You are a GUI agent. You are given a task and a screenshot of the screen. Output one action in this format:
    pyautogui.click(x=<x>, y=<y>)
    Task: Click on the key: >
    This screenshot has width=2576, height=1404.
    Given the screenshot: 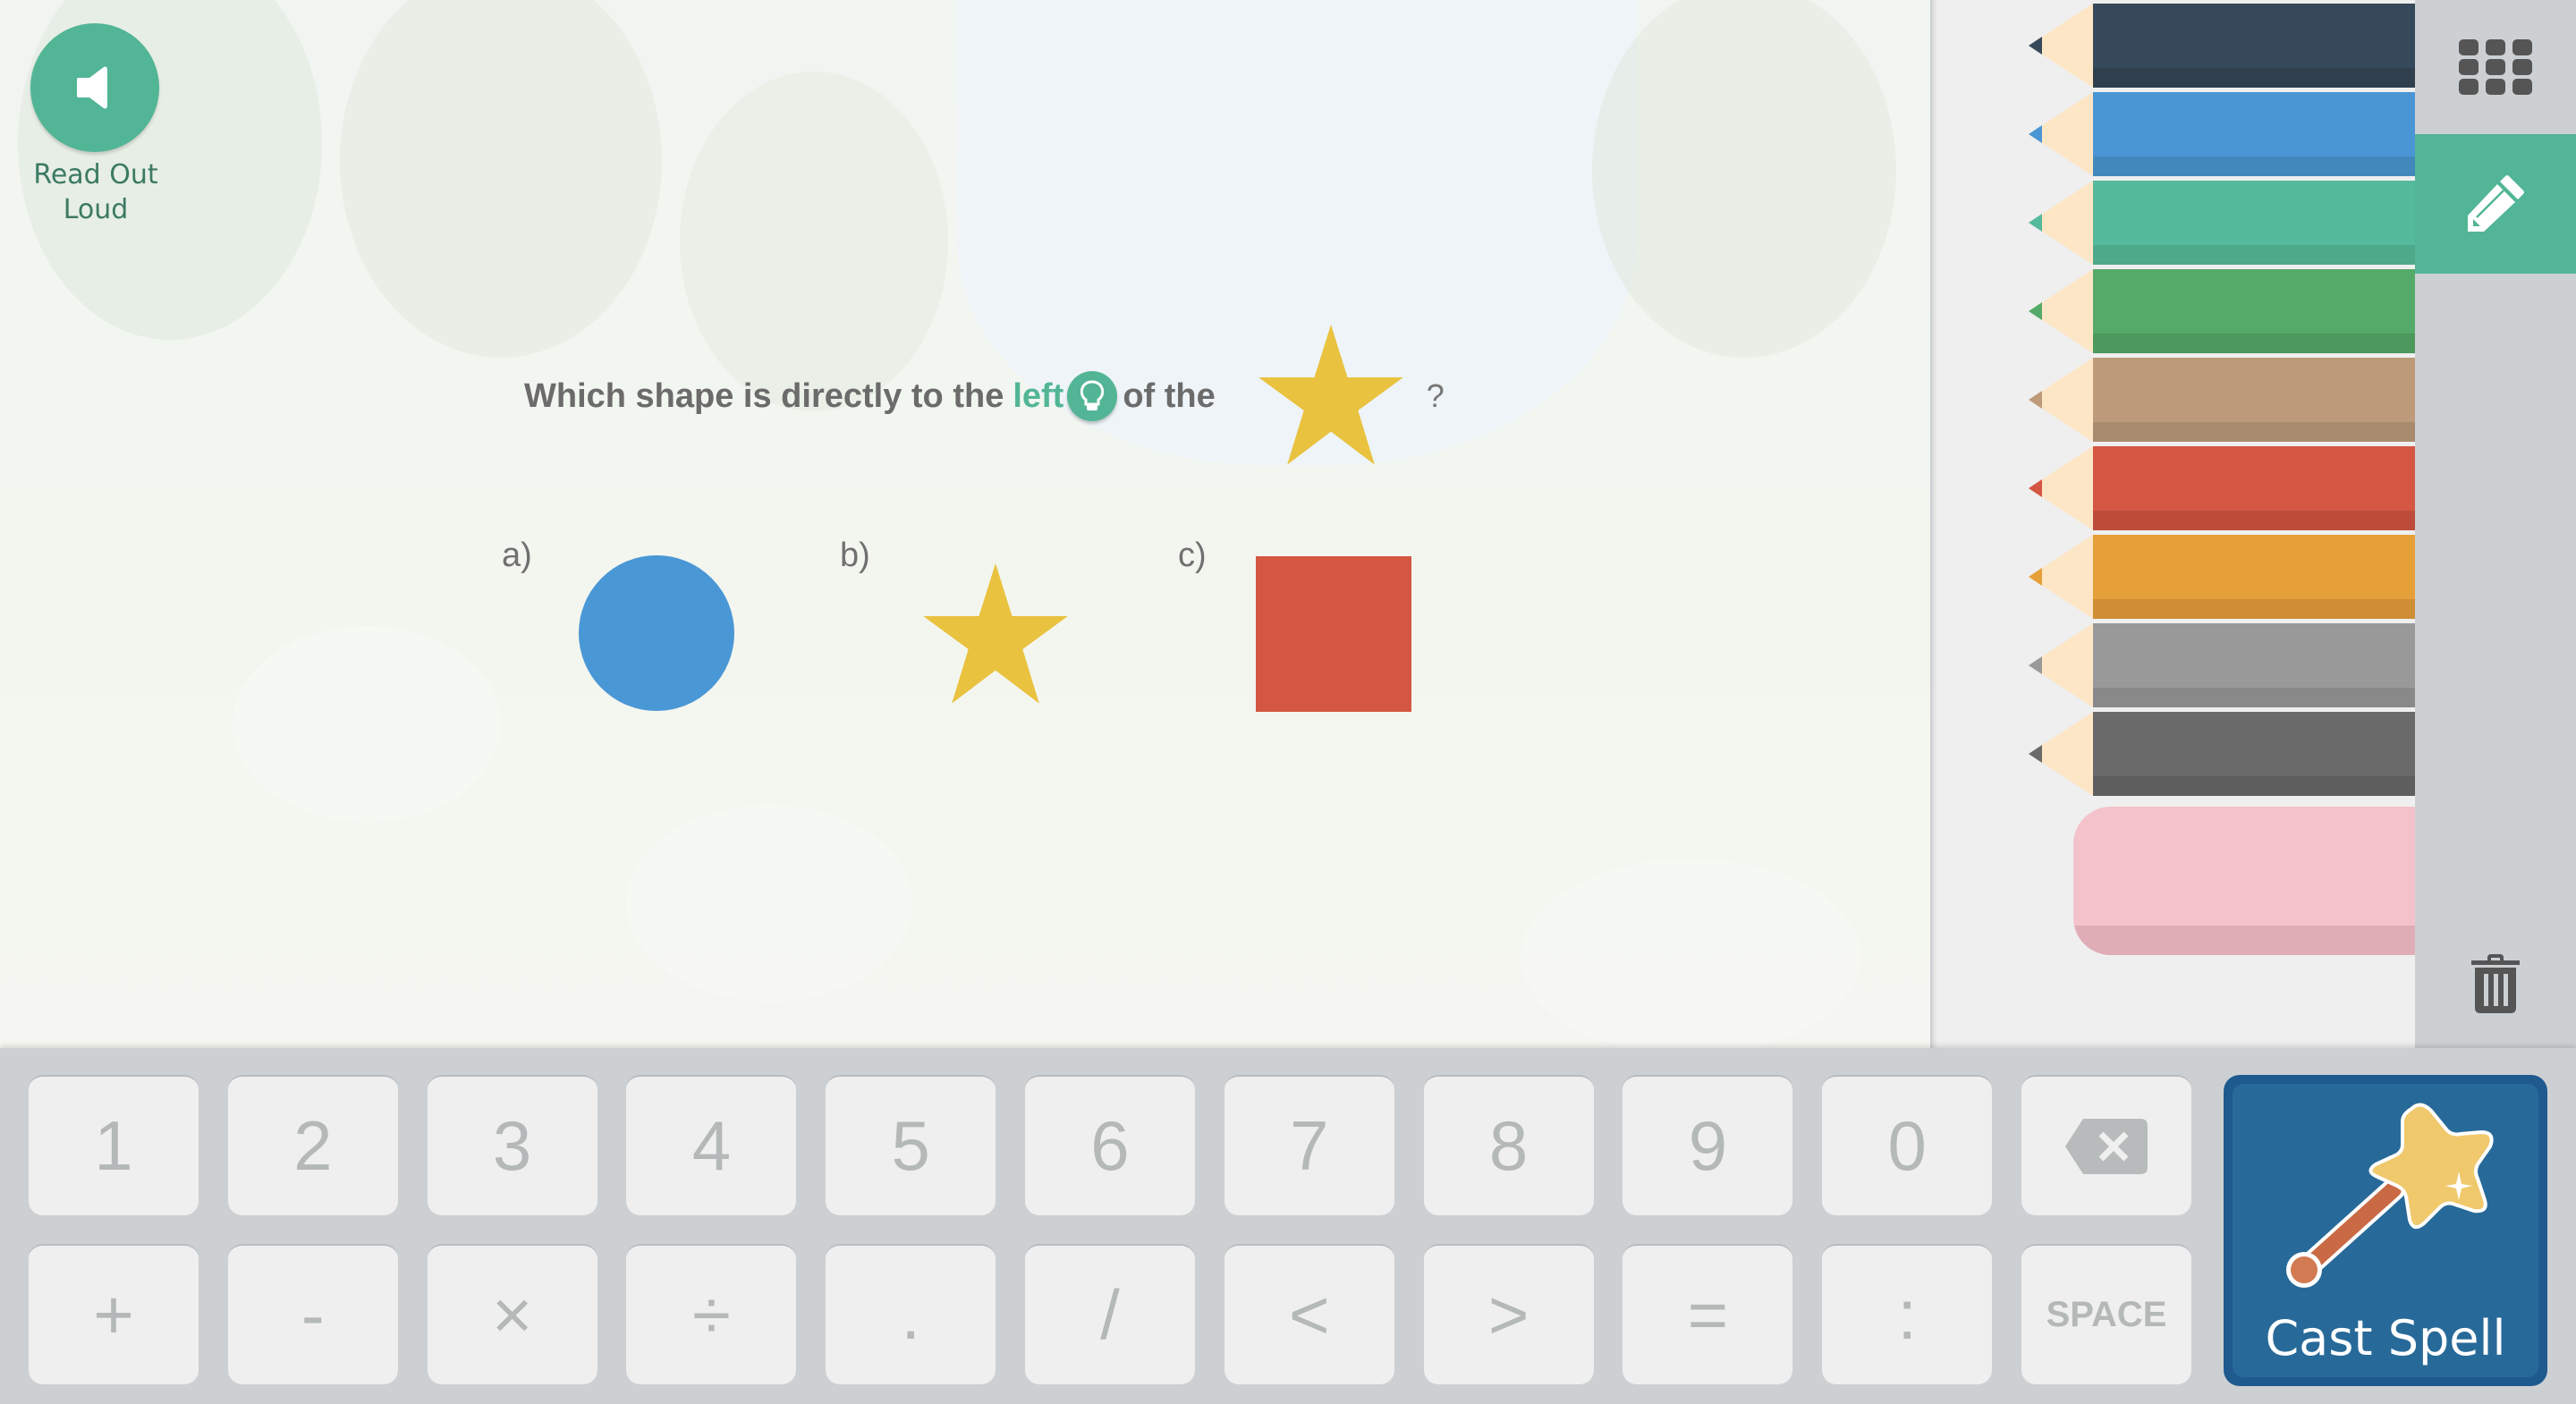 What is the action you would take?
    pyautogui.click(x=1508, y=1314)
    